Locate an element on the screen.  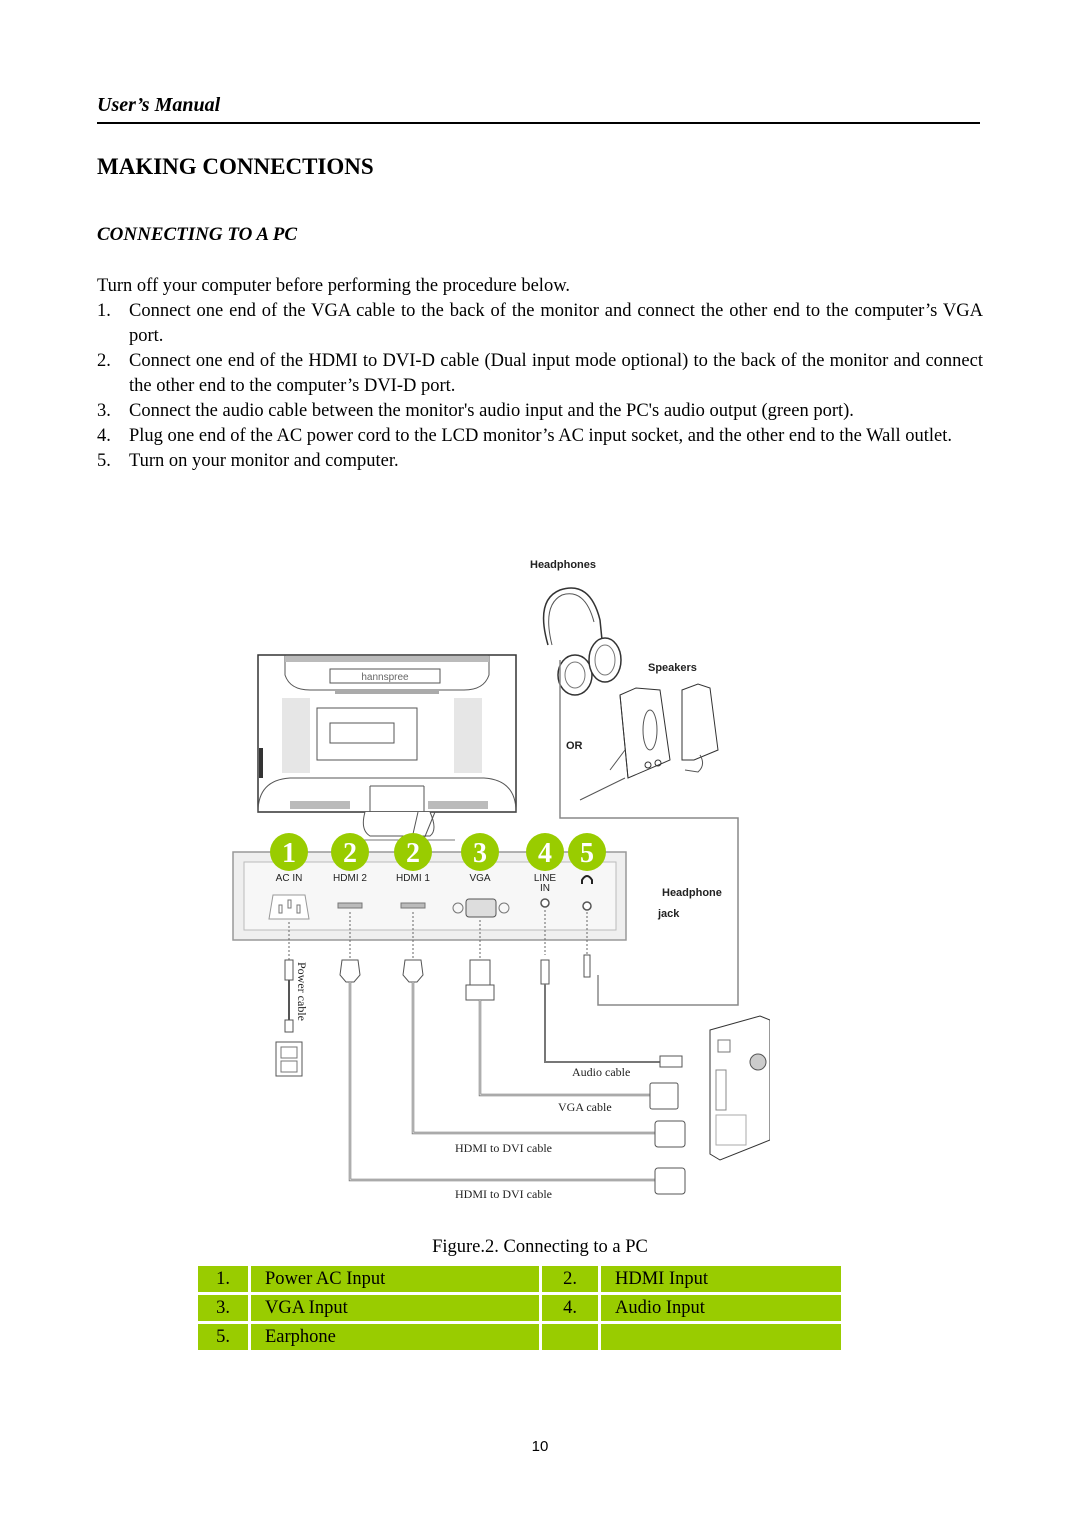
vga-cable: VGA cable is located at coordinates (572, 1036).